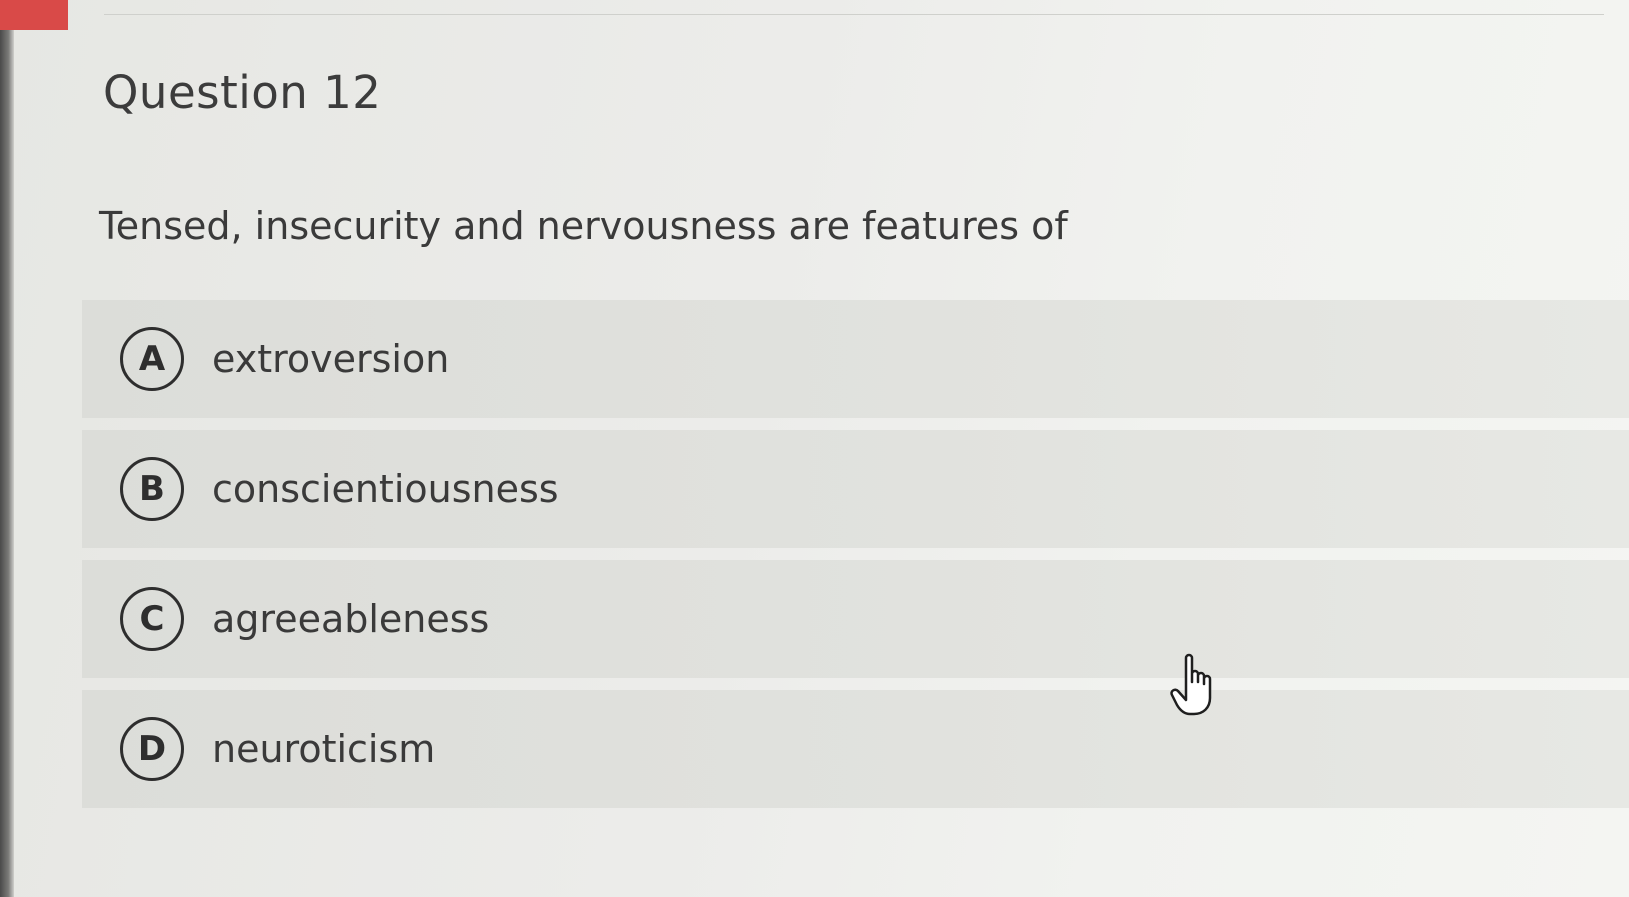 This screenshot has width=1629, height=897. I want to click on accent-marker, so click(34, 15).